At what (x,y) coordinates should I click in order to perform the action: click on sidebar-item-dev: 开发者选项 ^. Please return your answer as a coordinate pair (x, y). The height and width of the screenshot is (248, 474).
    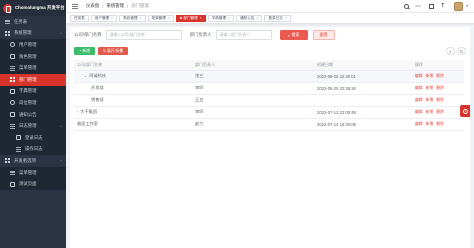
    Looking at the image, I should click on (33, 161).